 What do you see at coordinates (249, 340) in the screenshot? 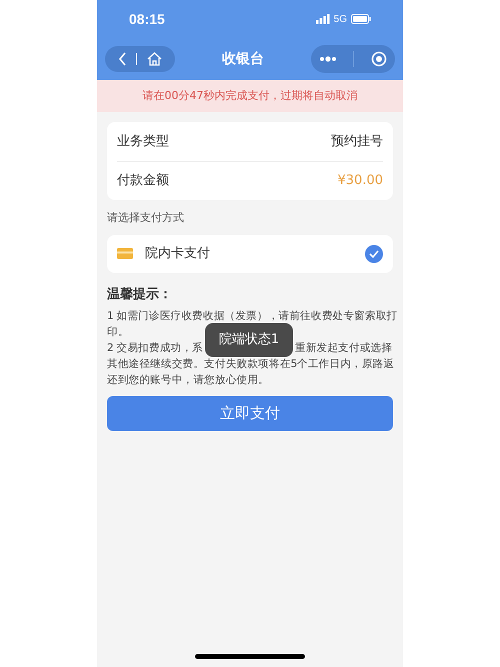
I see `toast: 院端状态1` at bounding box center [249, 340].